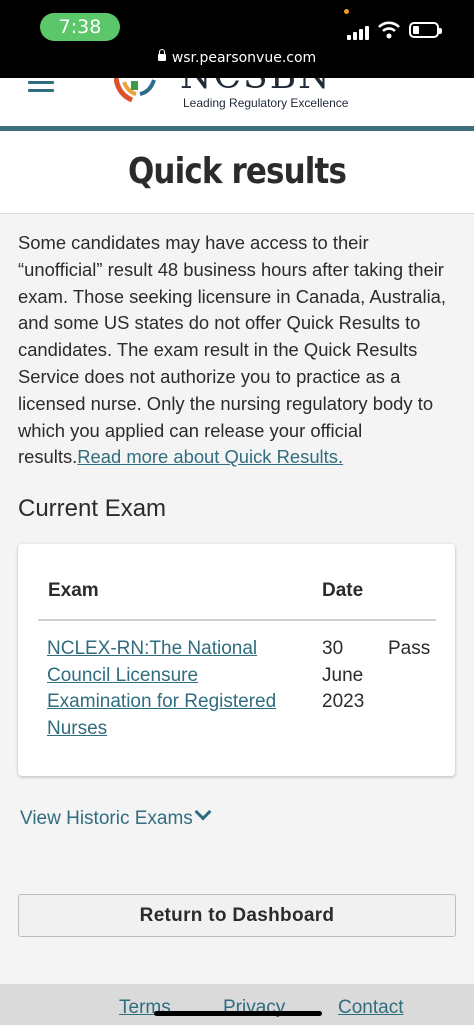 This screenshot has width=474, height=1025. What do you see at coordinates (92, 508) in the screenshot?
I see `current-exam-heading: Current Exam` at bounding box center [92, 508].